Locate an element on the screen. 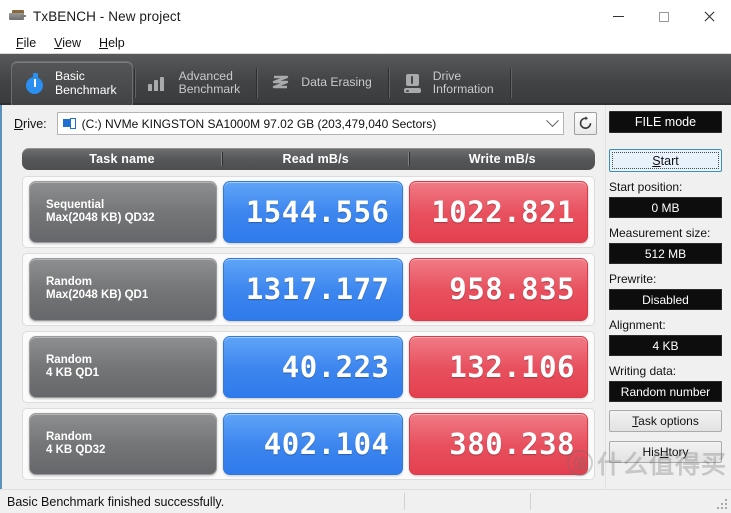  status-message: Basic Benchmark finished successfully. is located at coordinates (116, 501).